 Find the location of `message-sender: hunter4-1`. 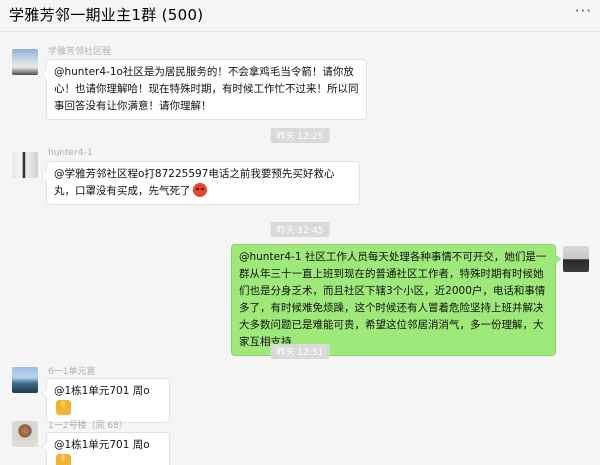

message-sender: hunter4-1 is located at coordinates (70, 153).